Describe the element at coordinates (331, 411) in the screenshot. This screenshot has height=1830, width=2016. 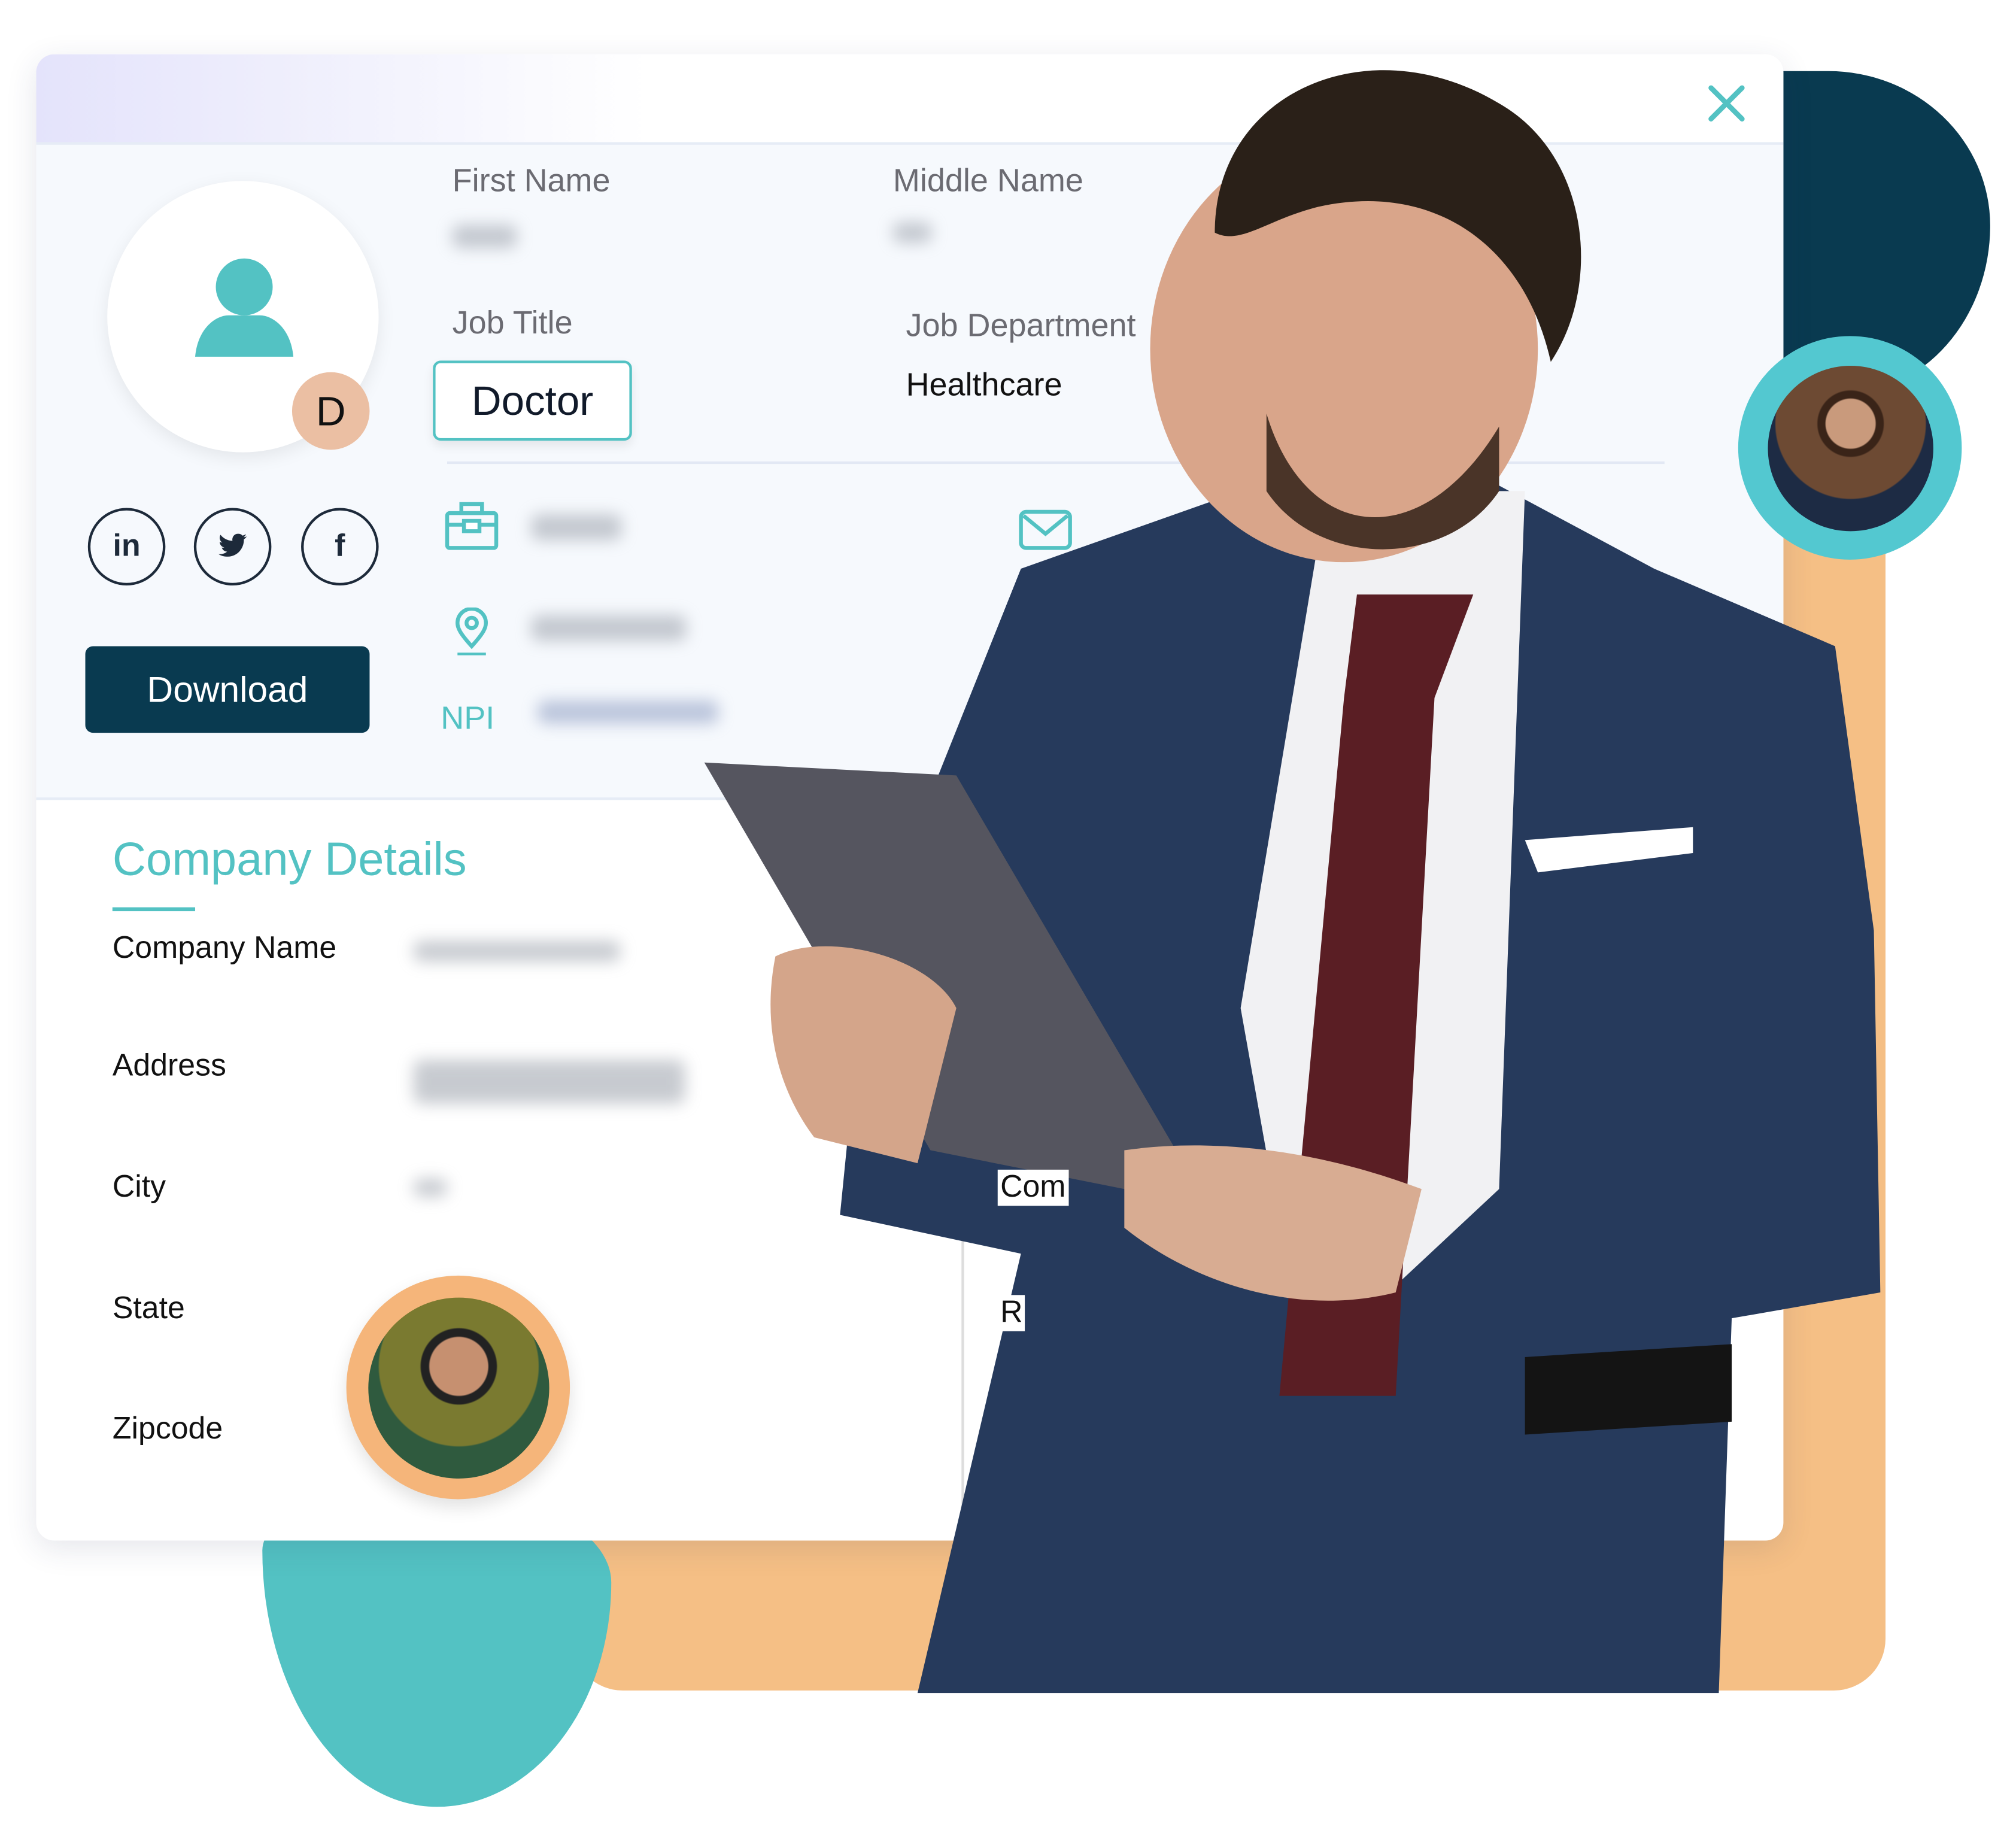
I see `initial-badge: D` at that location.